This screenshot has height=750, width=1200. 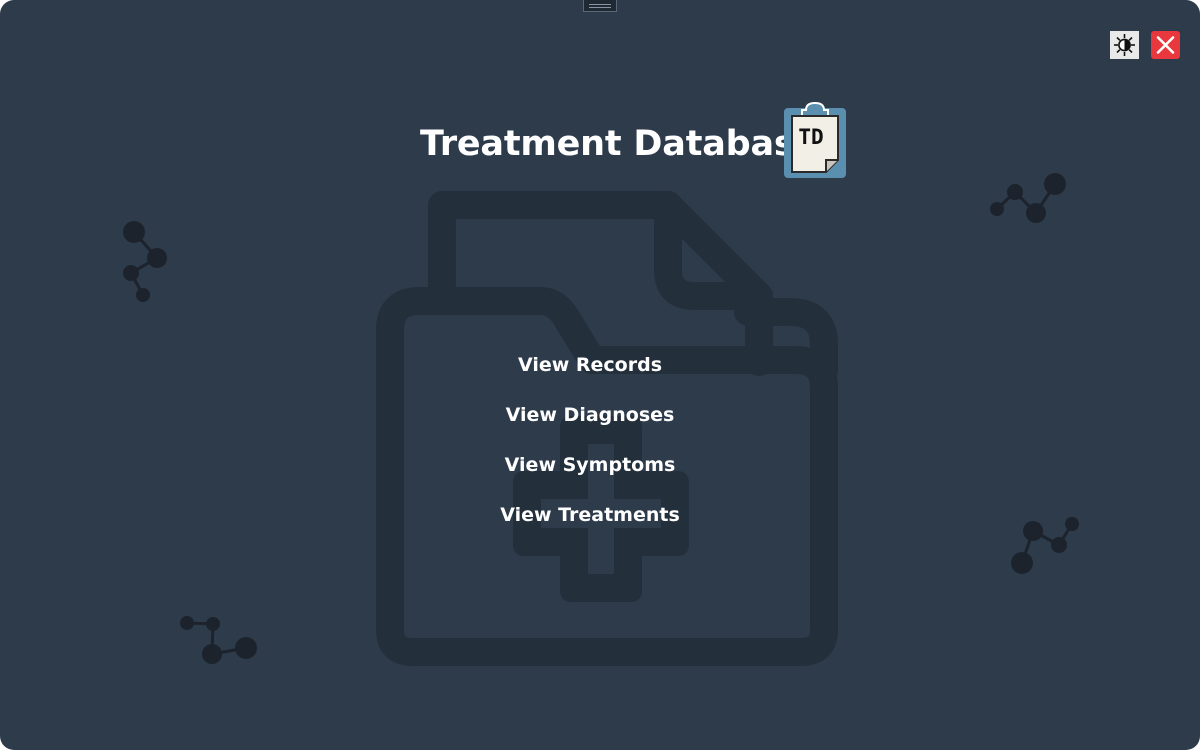 I want to click on menu-item-label: View Records, so click(x=590, y=365).